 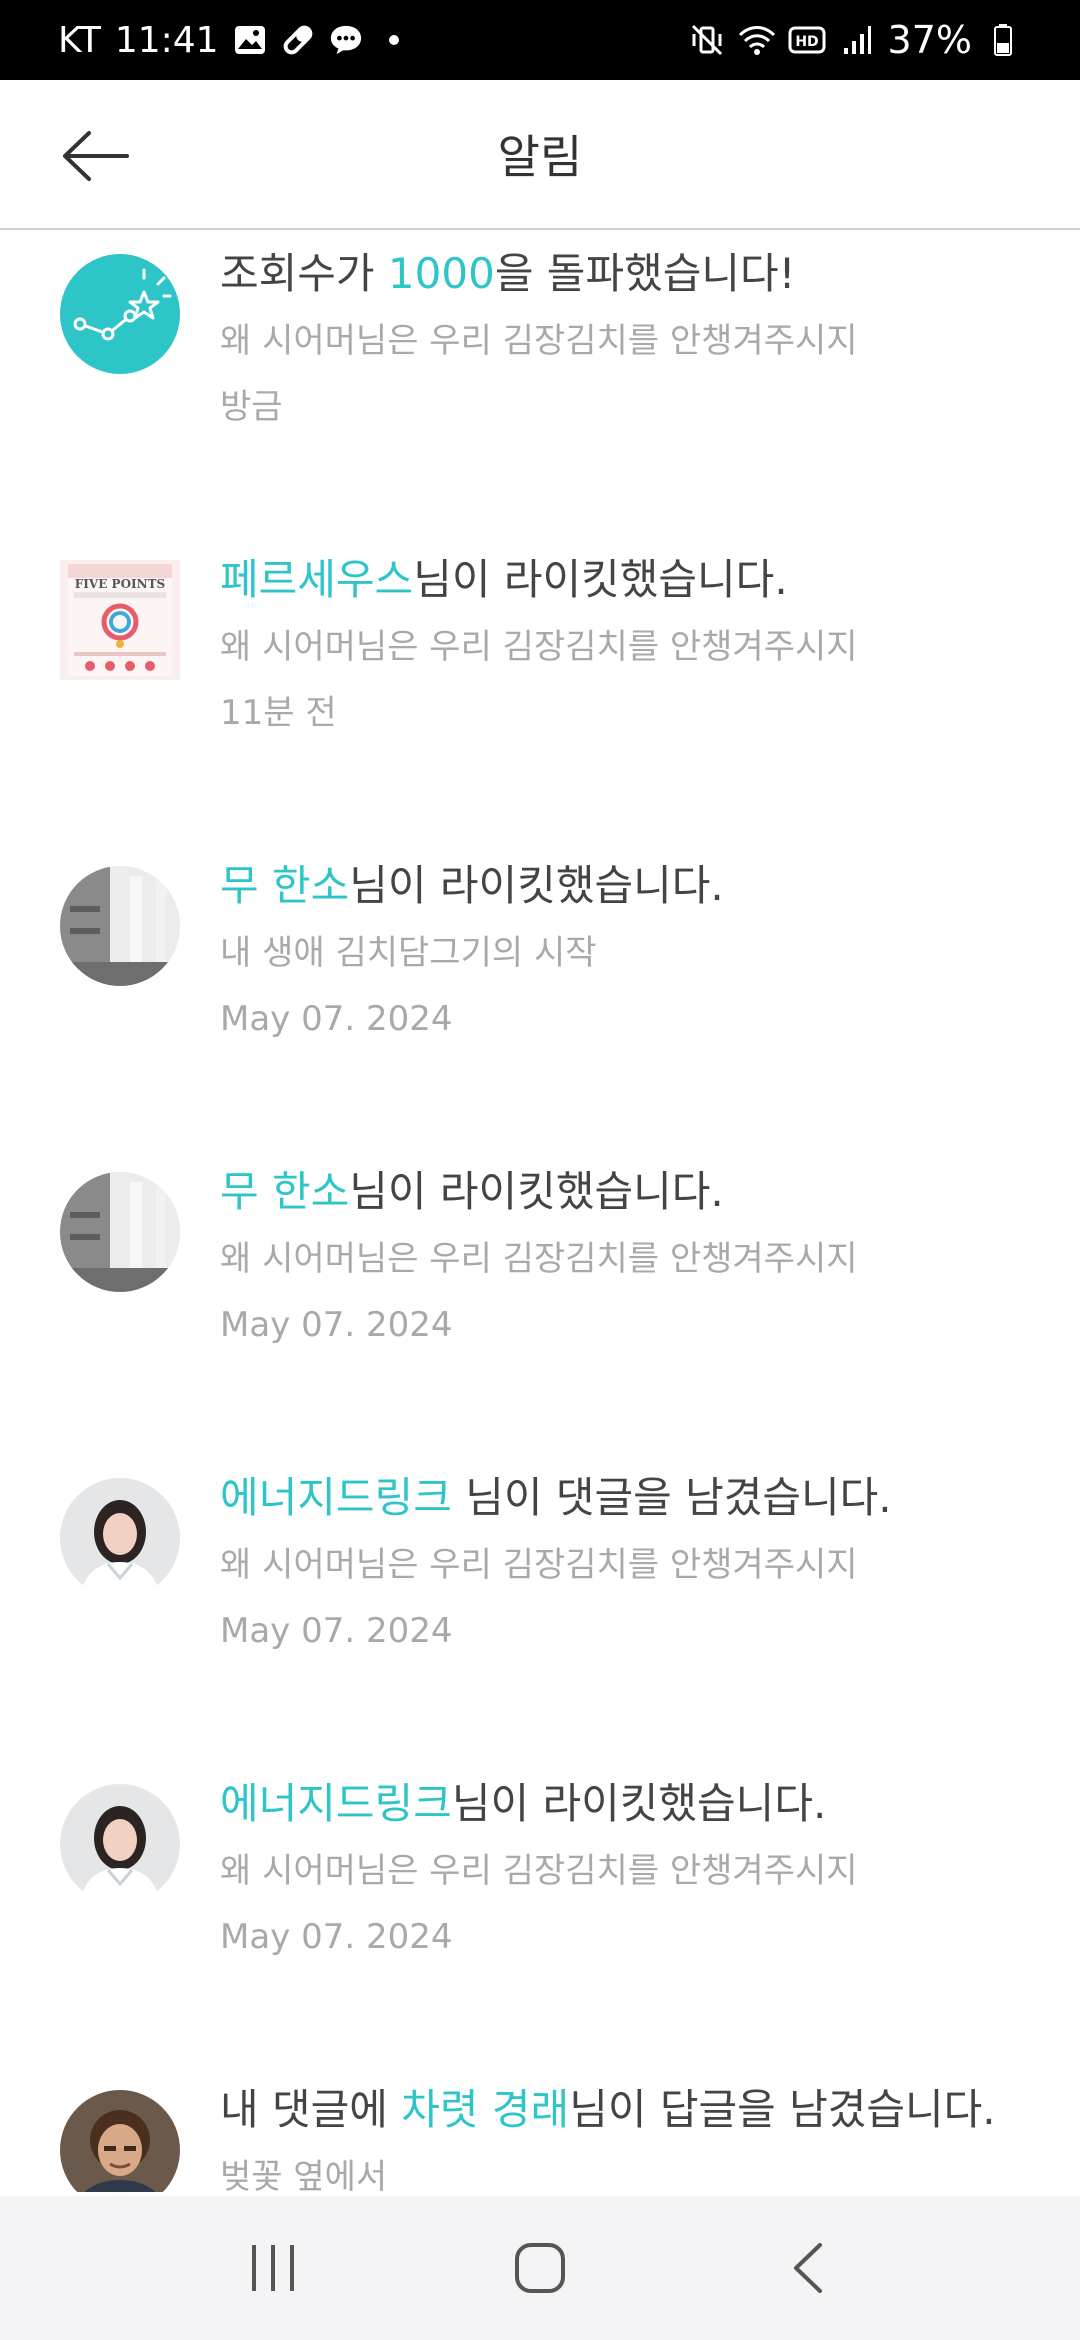 What do you see at coordinates (251, 407) in the screenshot?
I see `notification-time: 방금` at bounding box center [251, 407].